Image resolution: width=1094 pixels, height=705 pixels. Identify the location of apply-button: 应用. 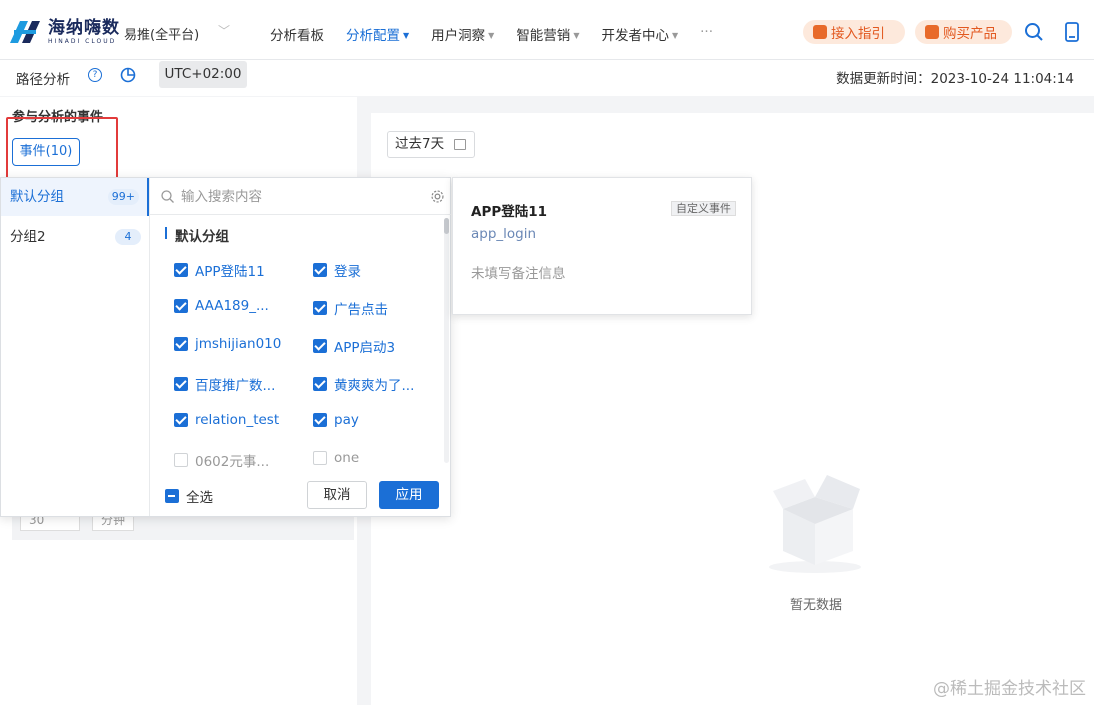
(409, 495).